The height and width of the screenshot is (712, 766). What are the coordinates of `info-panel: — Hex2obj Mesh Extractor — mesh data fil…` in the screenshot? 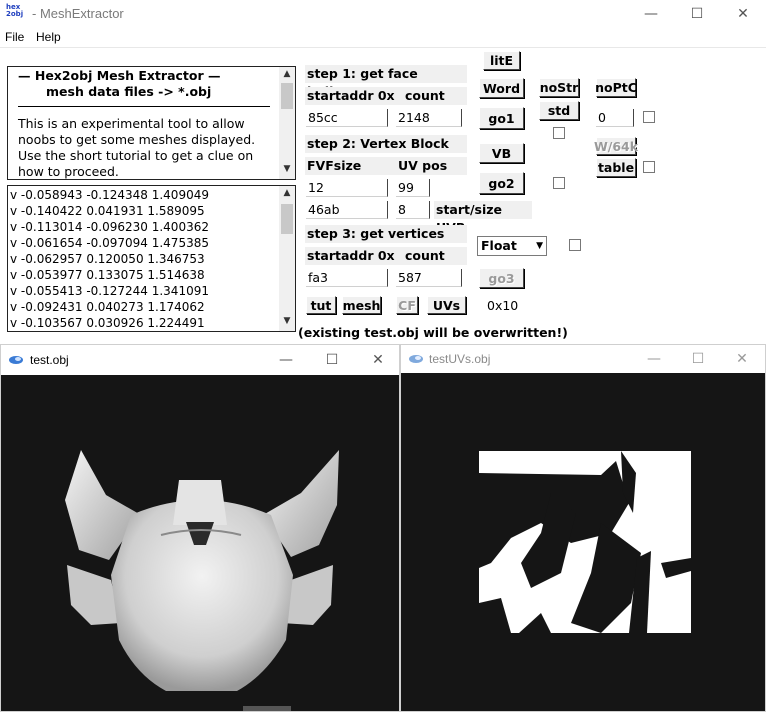 It's located at (151, 123).